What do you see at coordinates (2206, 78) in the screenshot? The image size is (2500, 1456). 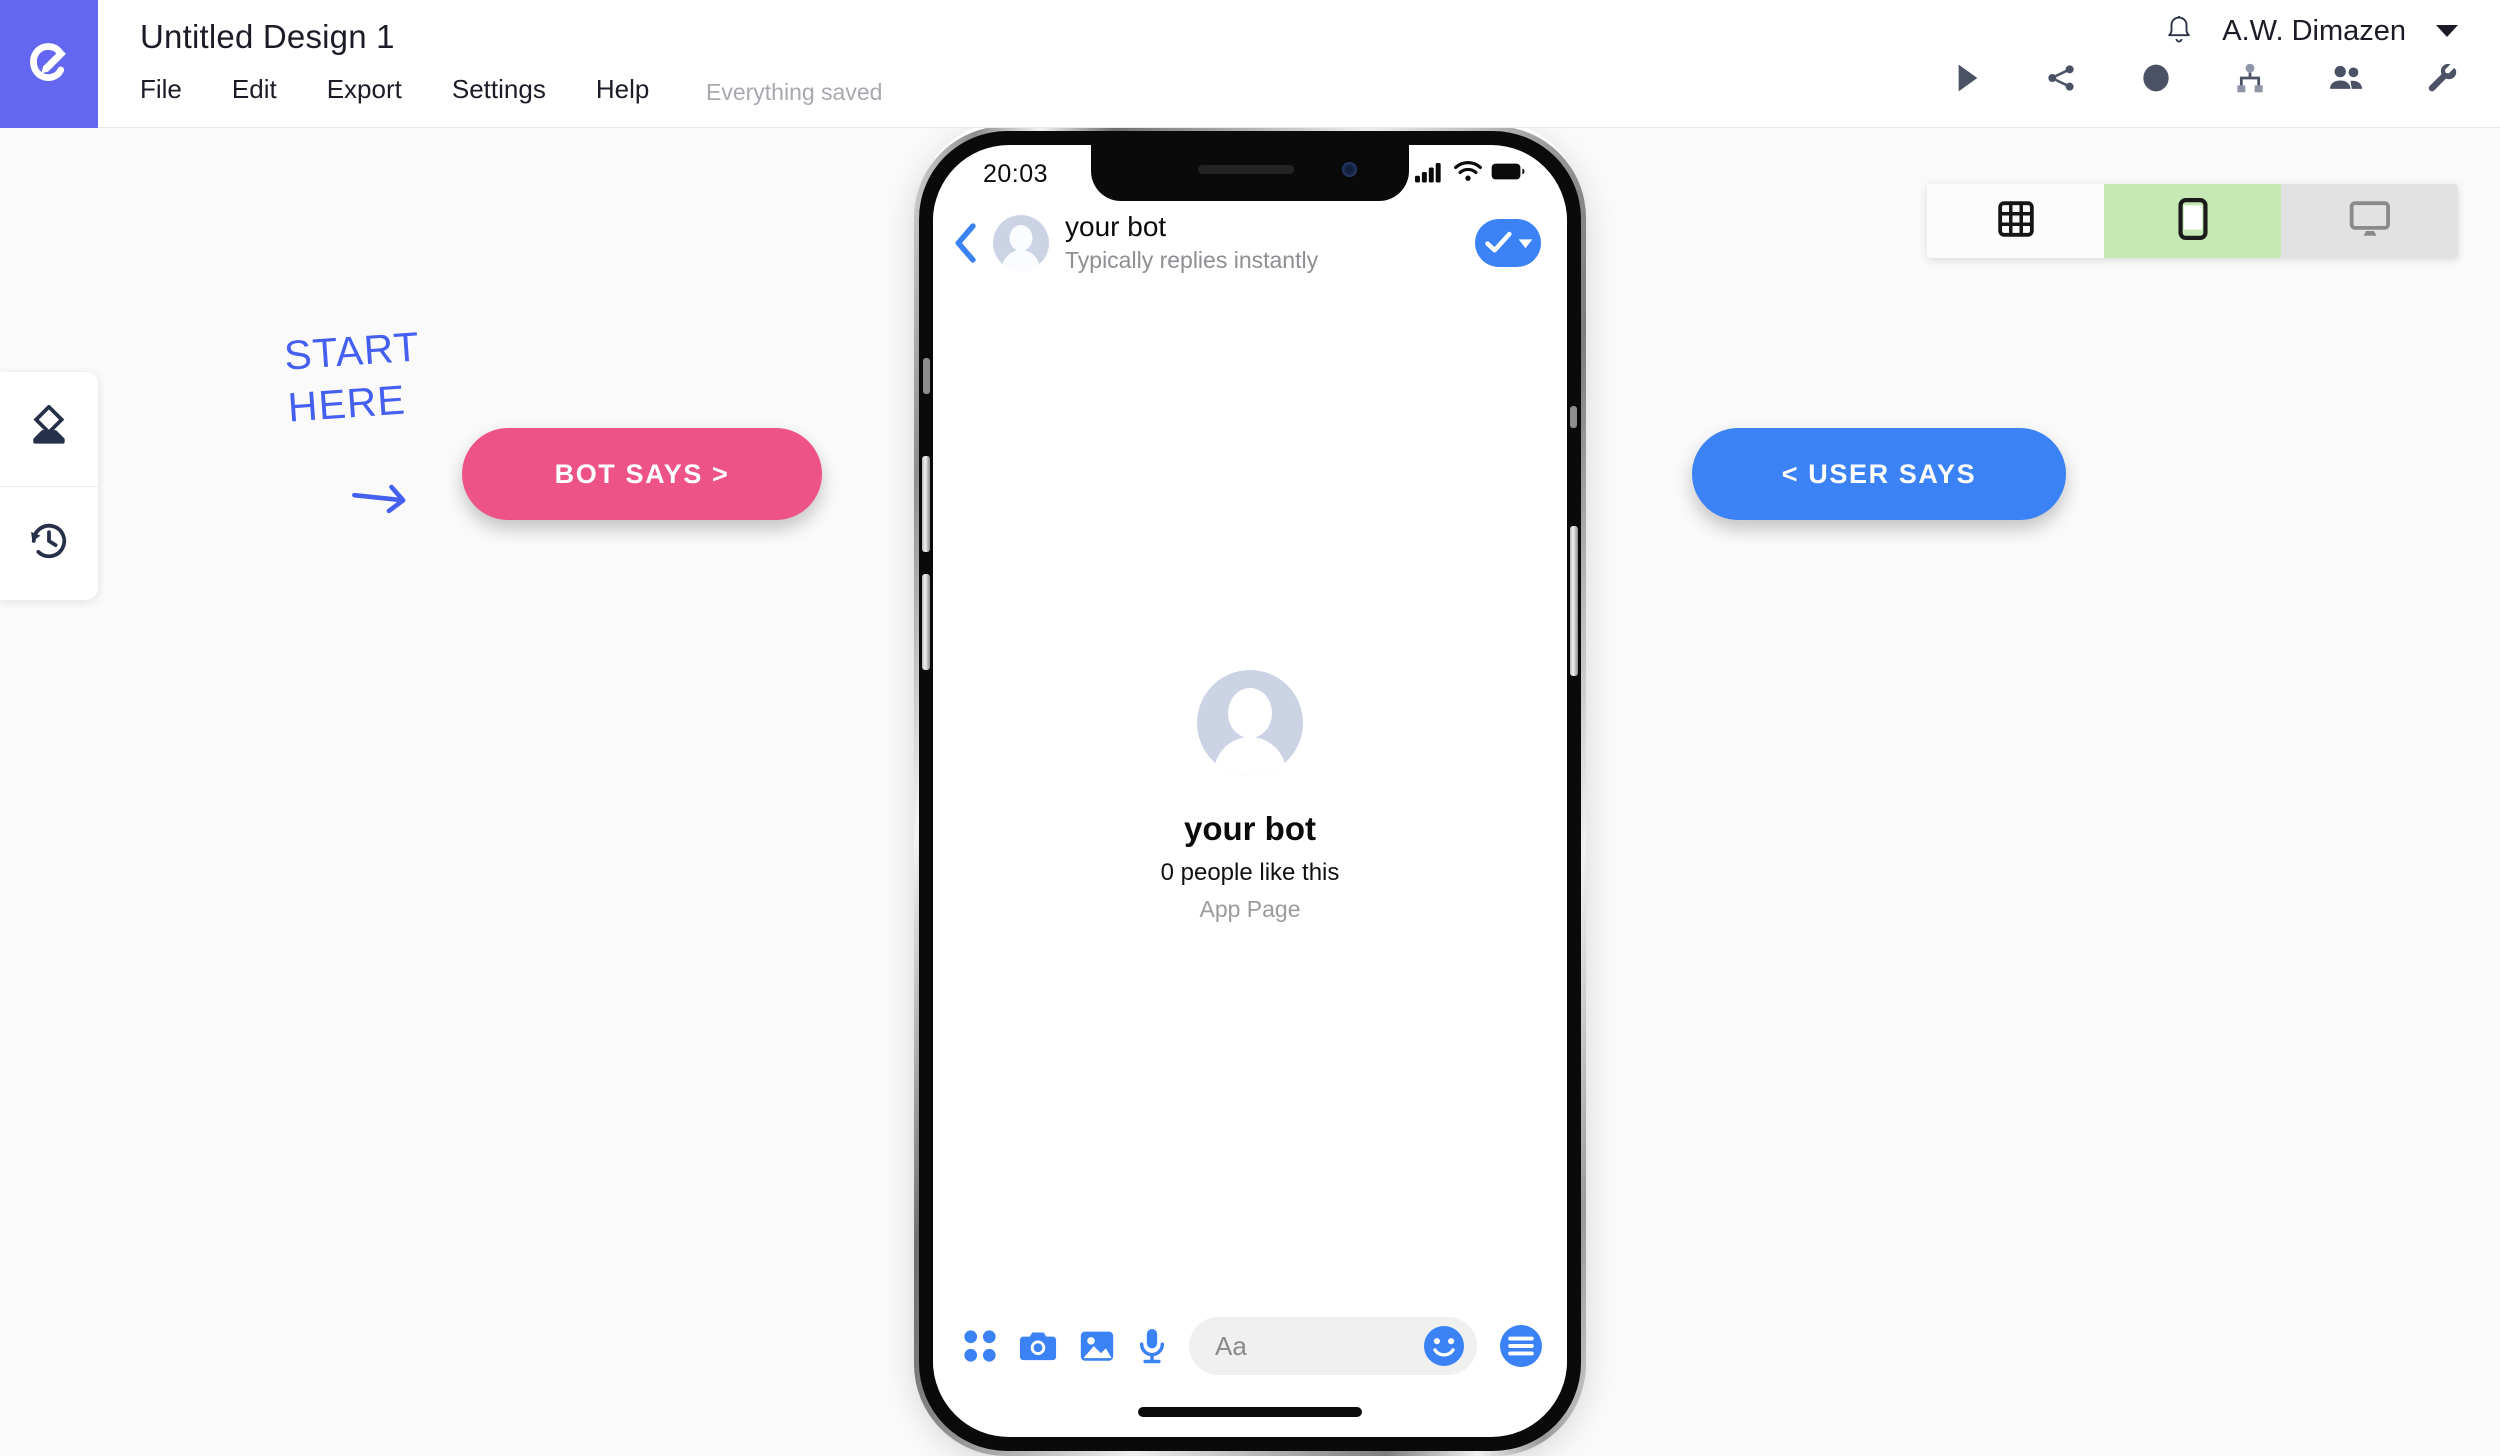 I see `toolbar-actions` at bounding box center [2206, 78].